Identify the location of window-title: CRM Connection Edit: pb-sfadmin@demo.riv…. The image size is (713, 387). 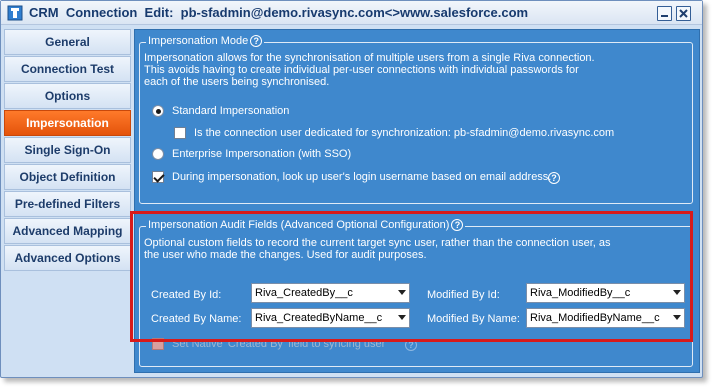
(279, 12).